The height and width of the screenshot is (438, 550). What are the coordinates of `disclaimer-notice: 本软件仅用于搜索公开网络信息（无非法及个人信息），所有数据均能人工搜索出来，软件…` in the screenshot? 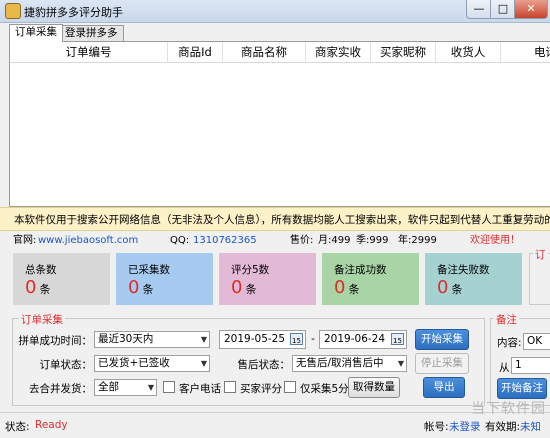 It's located at (275, 219).